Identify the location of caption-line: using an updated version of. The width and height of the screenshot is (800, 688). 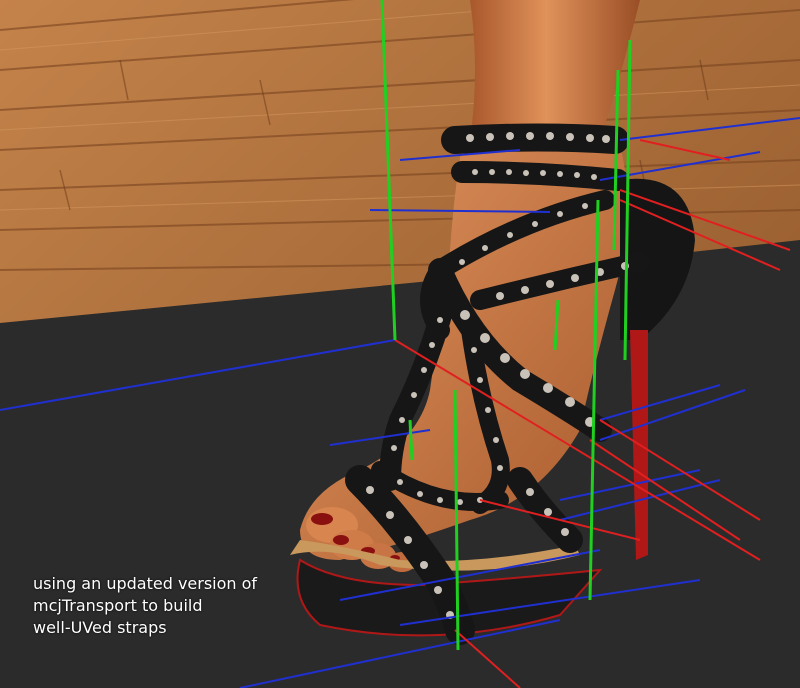
(145, 583).